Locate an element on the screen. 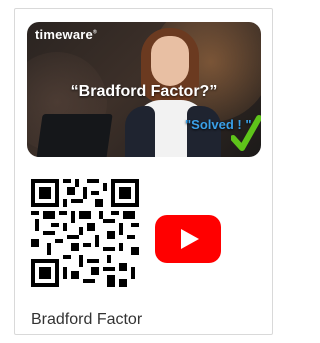 This screenshot has width=320, height=343. checkmark-icon is located at coordinates (246, 133).